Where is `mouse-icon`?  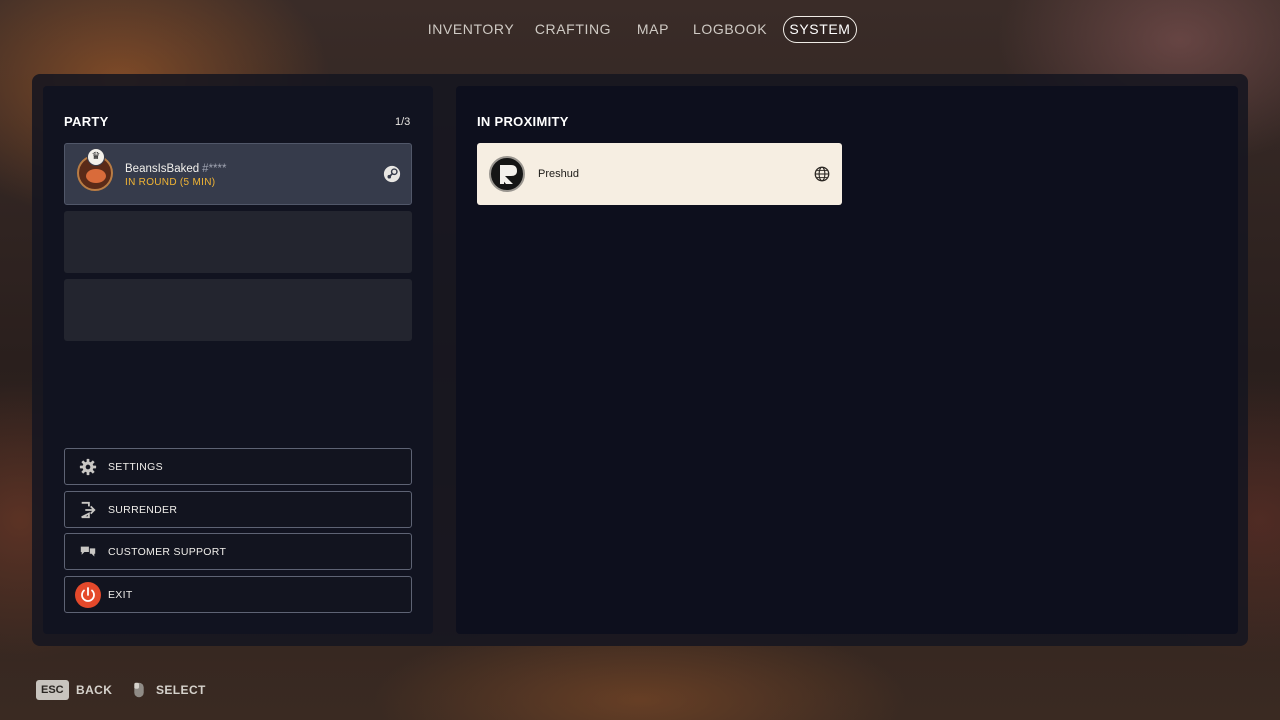 mouse-icon is located at coordinates (139, 690).